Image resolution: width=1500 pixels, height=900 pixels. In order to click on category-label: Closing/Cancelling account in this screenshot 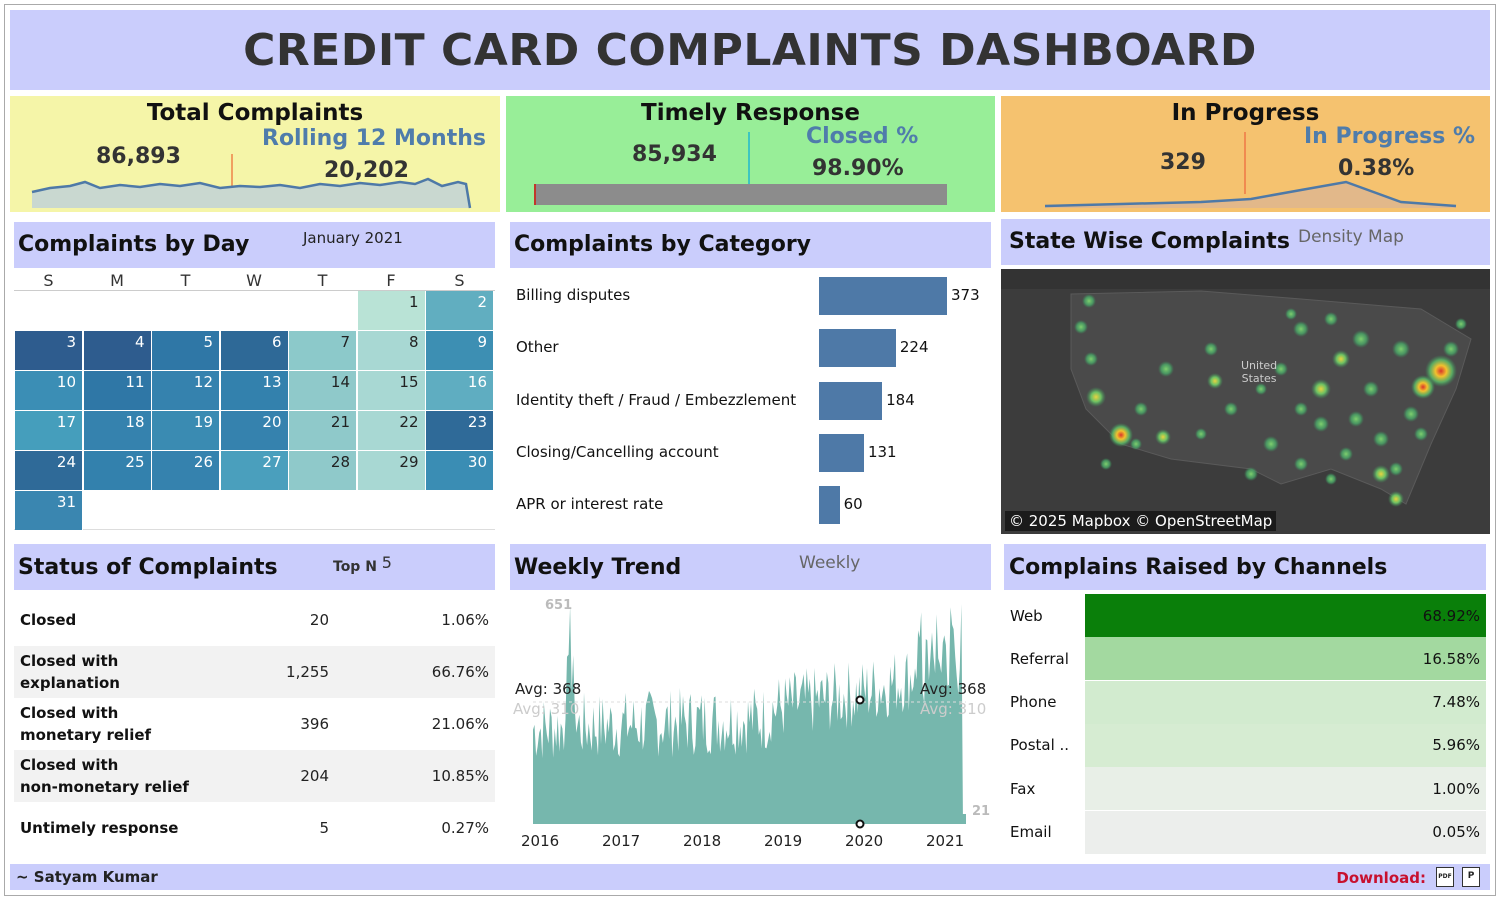, I will do `click(617, 451)`.